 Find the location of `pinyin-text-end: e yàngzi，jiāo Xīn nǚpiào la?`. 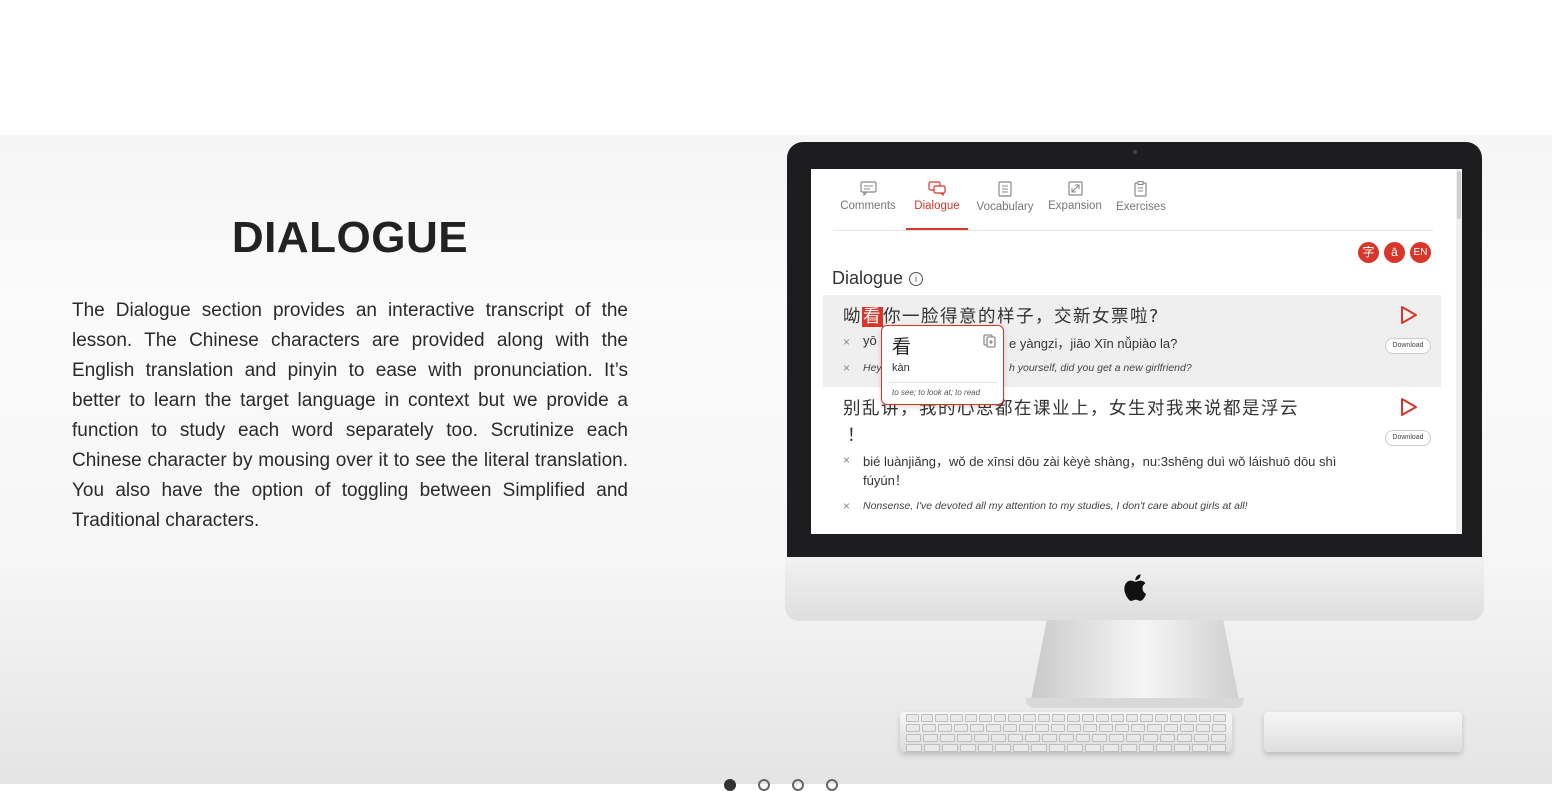

pinyin-text-end: e yàngzi，jiāo Xīn nǚpiào la? is located at coordinates (1093, 343).